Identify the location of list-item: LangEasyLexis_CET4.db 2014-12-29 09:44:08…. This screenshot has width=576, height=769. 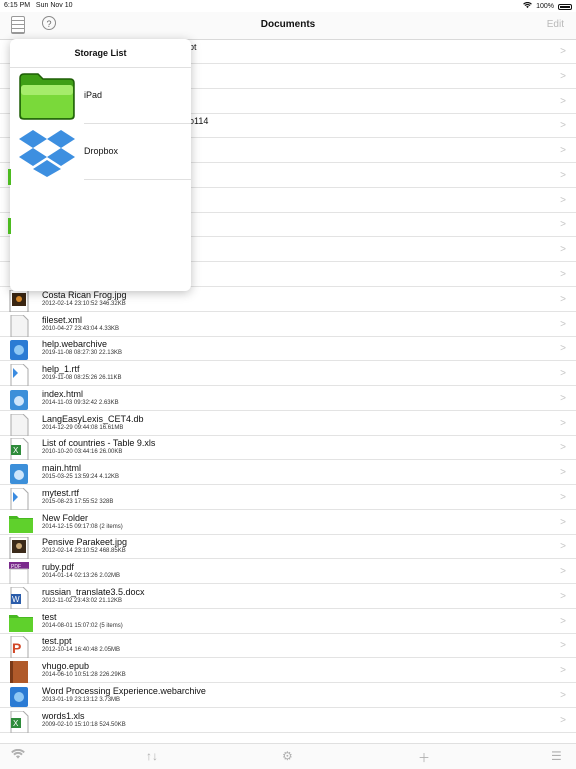
(288, 424).